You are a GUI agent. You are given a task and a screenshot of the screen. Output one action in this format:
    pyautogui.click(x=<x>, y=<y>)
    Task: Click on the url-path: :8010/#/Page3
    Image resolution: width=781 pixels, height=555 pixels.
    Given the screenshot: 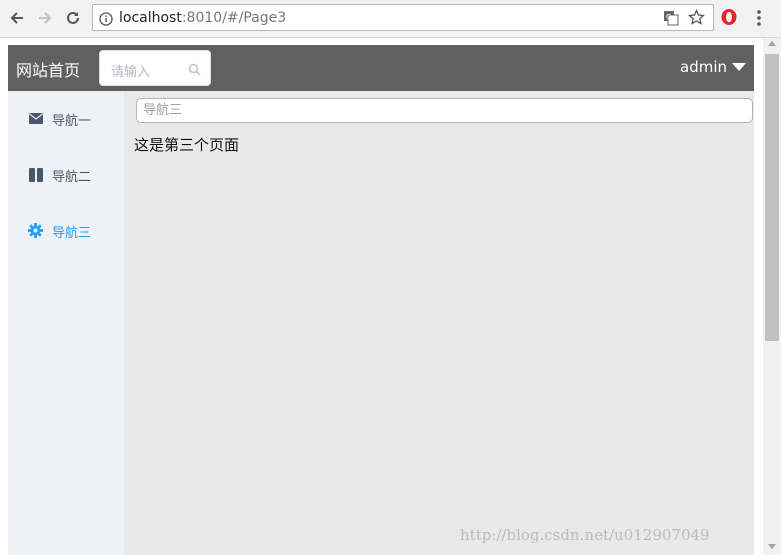 What is the action you would take?
    pyautogui.click(x=234, y=18)
    